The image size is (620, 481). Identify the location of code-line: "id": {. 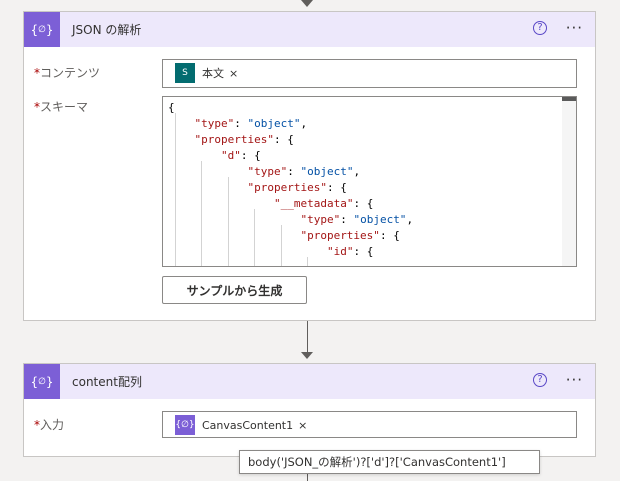
(350, 251).